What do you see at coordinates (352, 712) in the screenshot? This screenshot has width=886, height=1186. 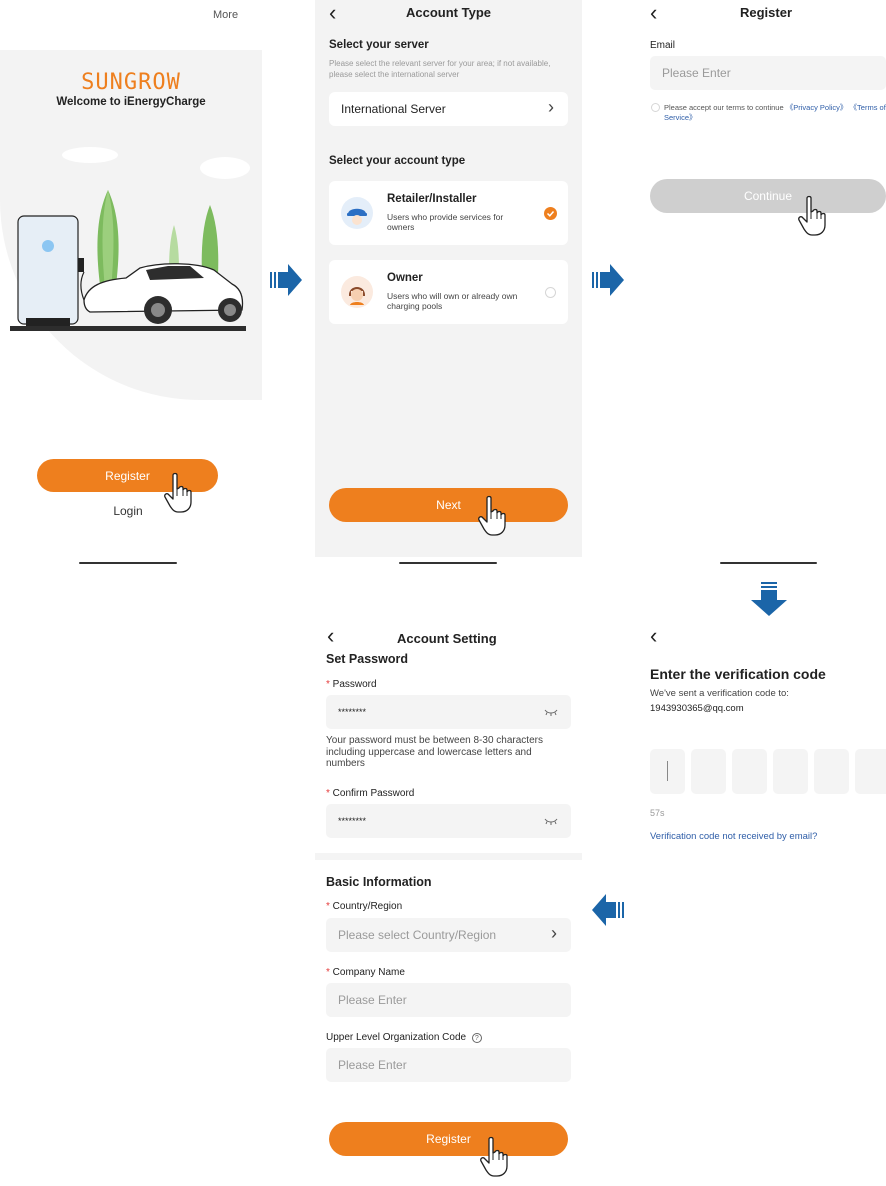 I see `password-value: ********` at bounding box center [352, 712].